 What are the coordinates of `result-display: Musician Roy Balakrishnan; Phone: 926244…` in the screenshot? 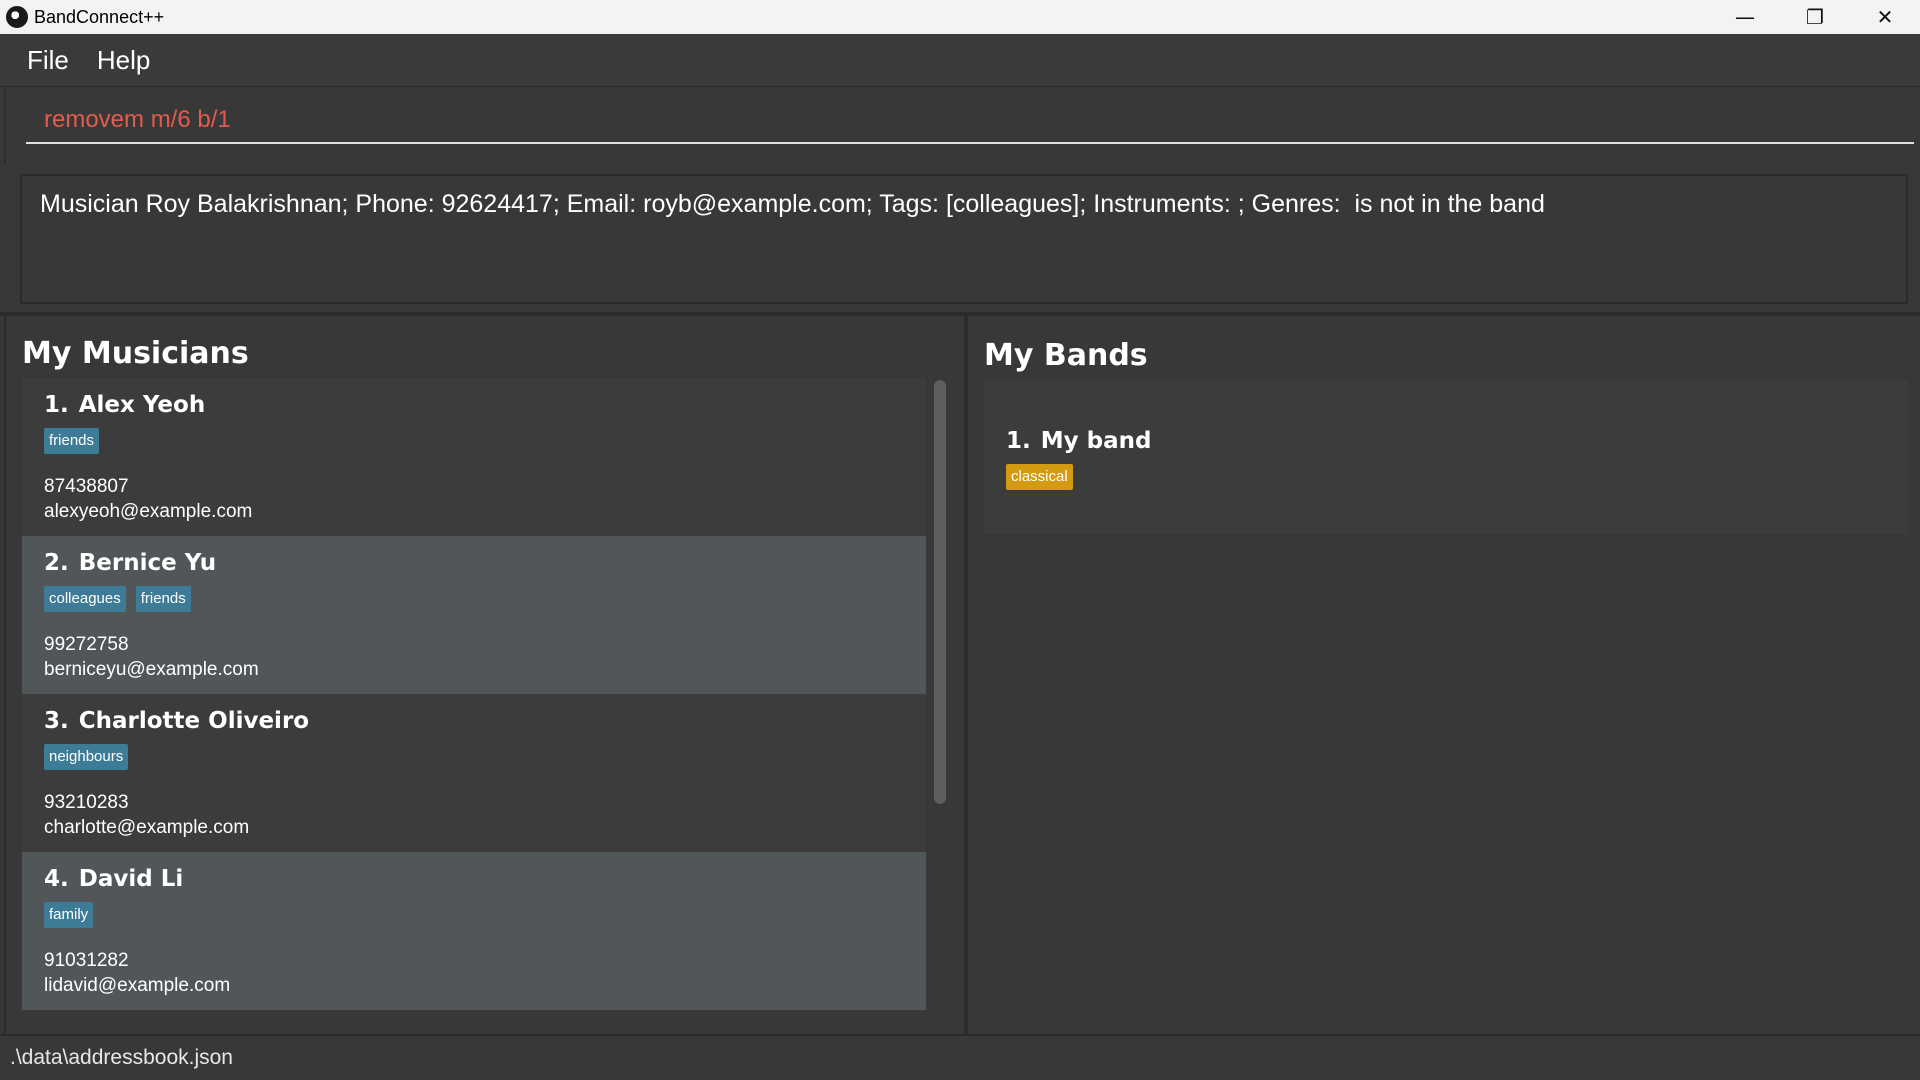 It's located at (964, 239).